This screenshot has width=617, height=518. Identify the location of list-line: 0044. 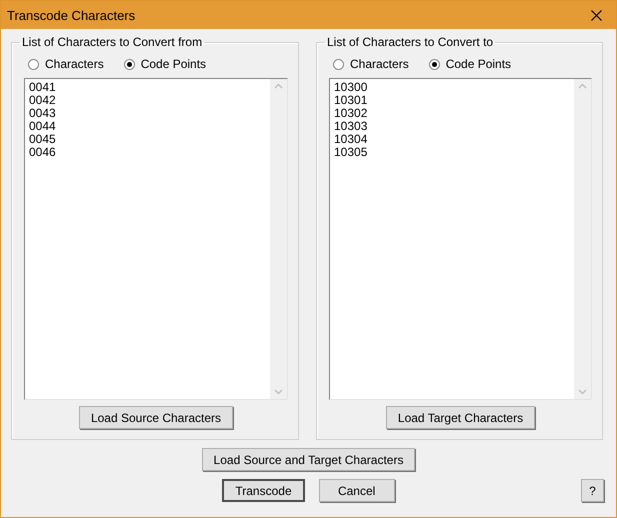
(42, 126).